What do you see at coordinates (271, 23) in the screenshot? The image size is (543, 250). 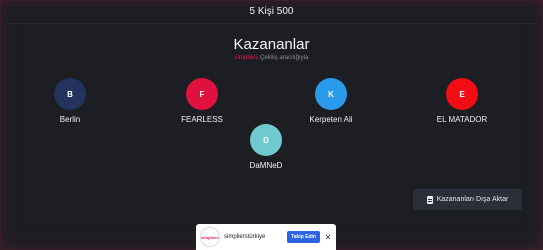 I see `header-divider` at bounding box center [271, 23].